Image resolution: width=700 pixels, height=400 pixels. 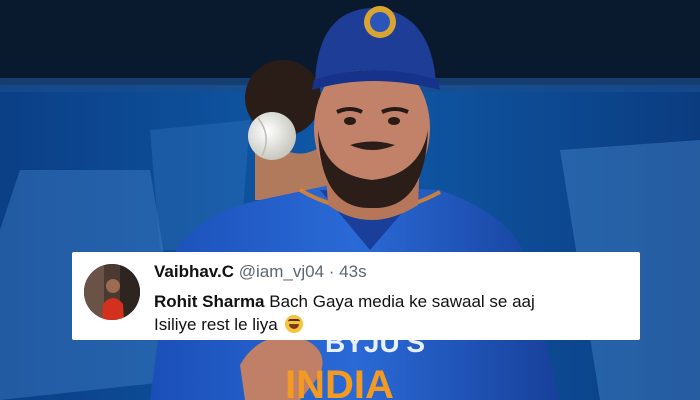 I want to click on tweet-text-line2: Isiliye rest le liya, so click(x=216, y=324).